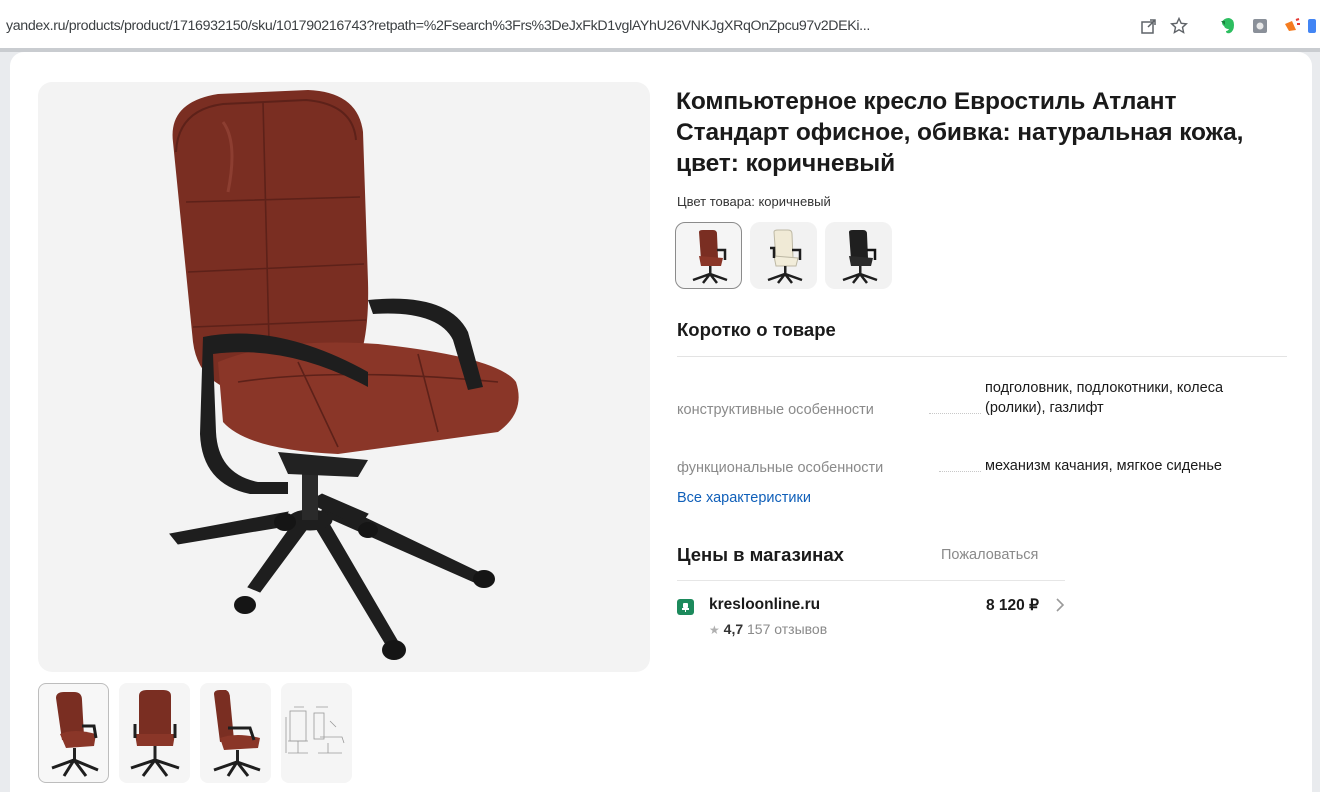 The height and width of the screenshot is (792, 1320). Describe the element at coordinates (1314, 26) in the screenshot. I see `extension-icon-partial` at that location.